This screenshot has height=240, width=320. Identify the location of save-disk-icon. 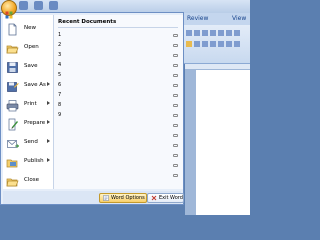
(12, 66).